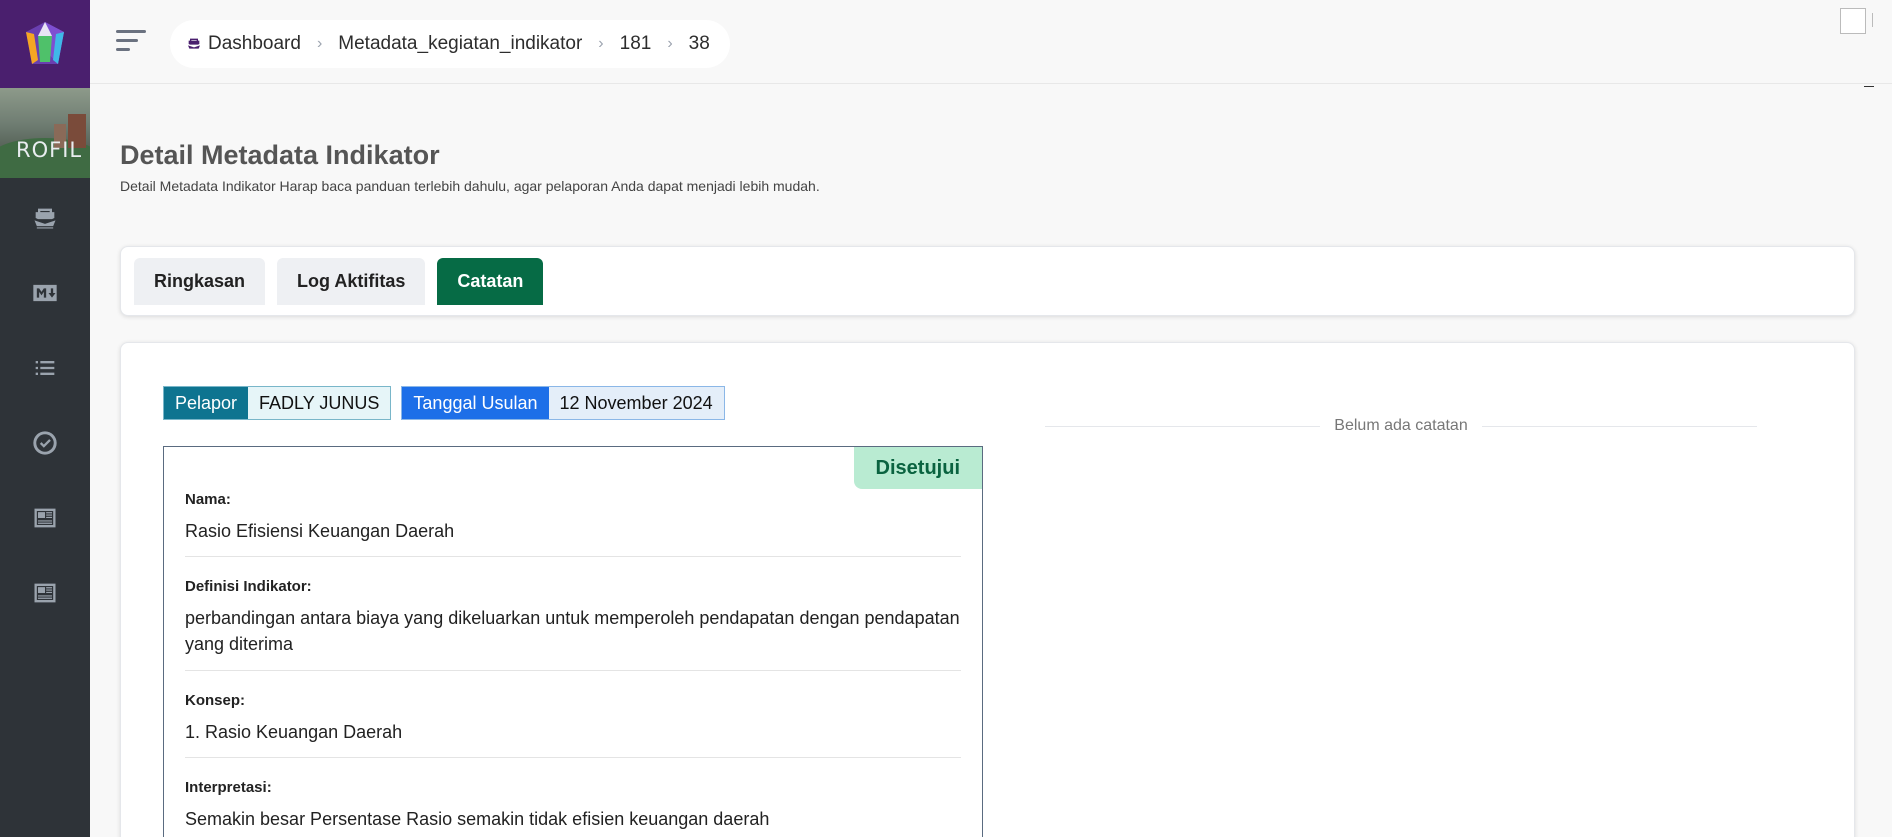  I want to click on breadcrumb-label: Metadata_kegiatan_indikator, so click(460, 43).